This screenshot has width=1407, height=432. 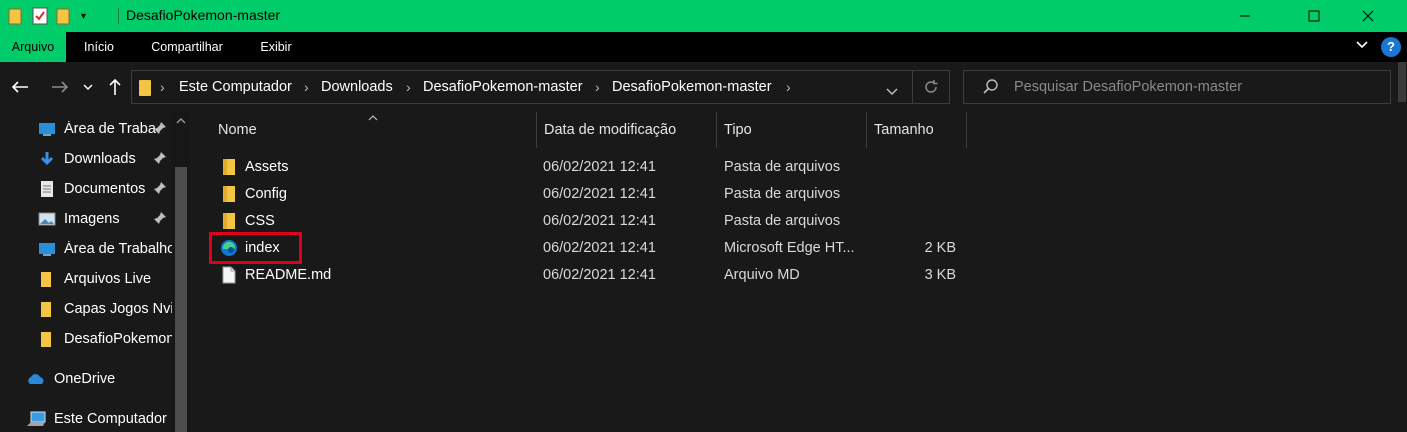 What do you see at coordinates (738, 130) in the screenshot?
I see `column-header-type: Tipo` at bounding box center [738, 130].